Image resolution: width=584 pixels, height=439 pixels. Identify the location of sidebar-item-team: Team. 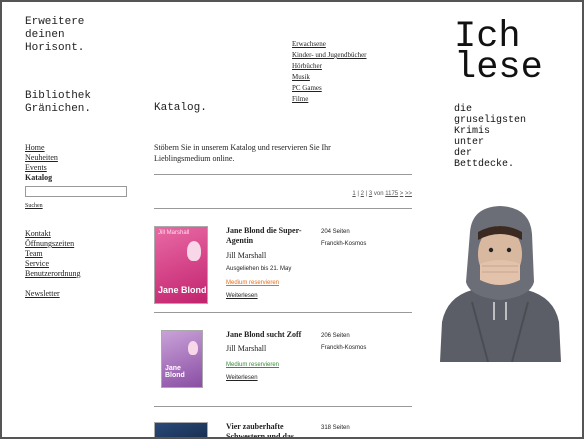
(80, 254).